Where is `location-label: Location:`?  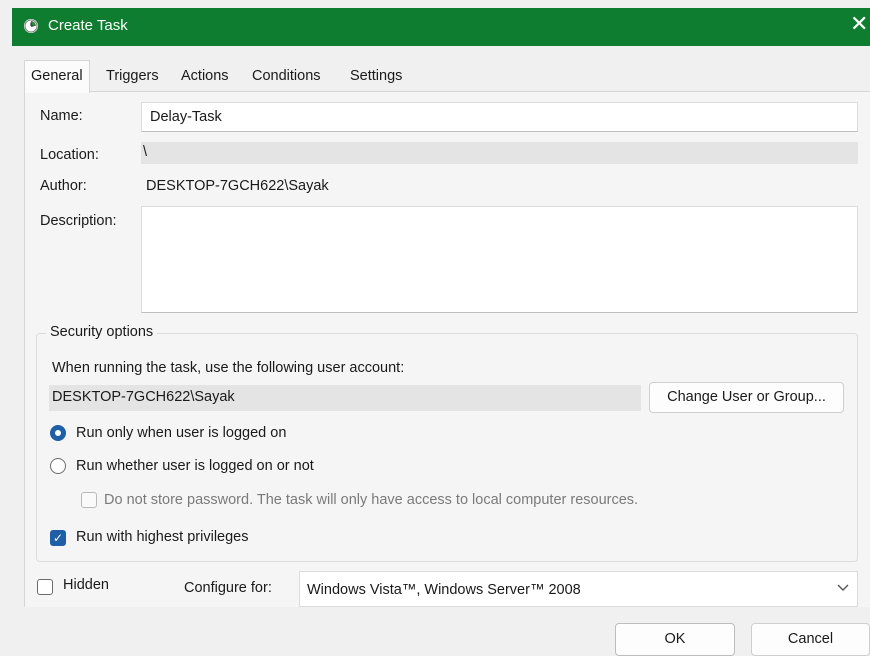 location-label: Location: is located at coordinates (69, 155).